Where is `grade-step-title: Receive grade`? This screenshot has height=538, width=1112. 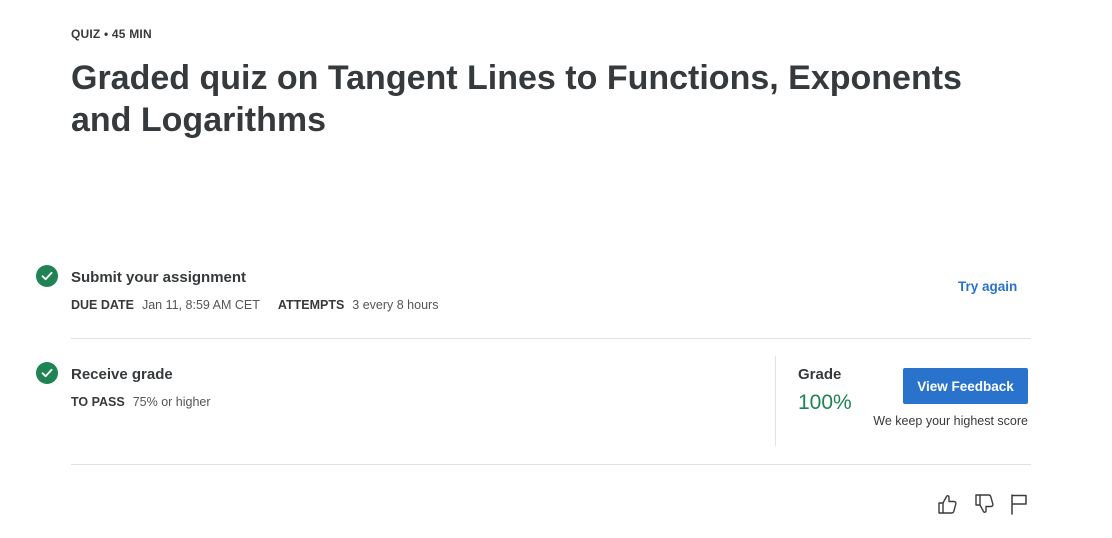 grade-step-title: Receive grade is located at coordinates (122, 374).